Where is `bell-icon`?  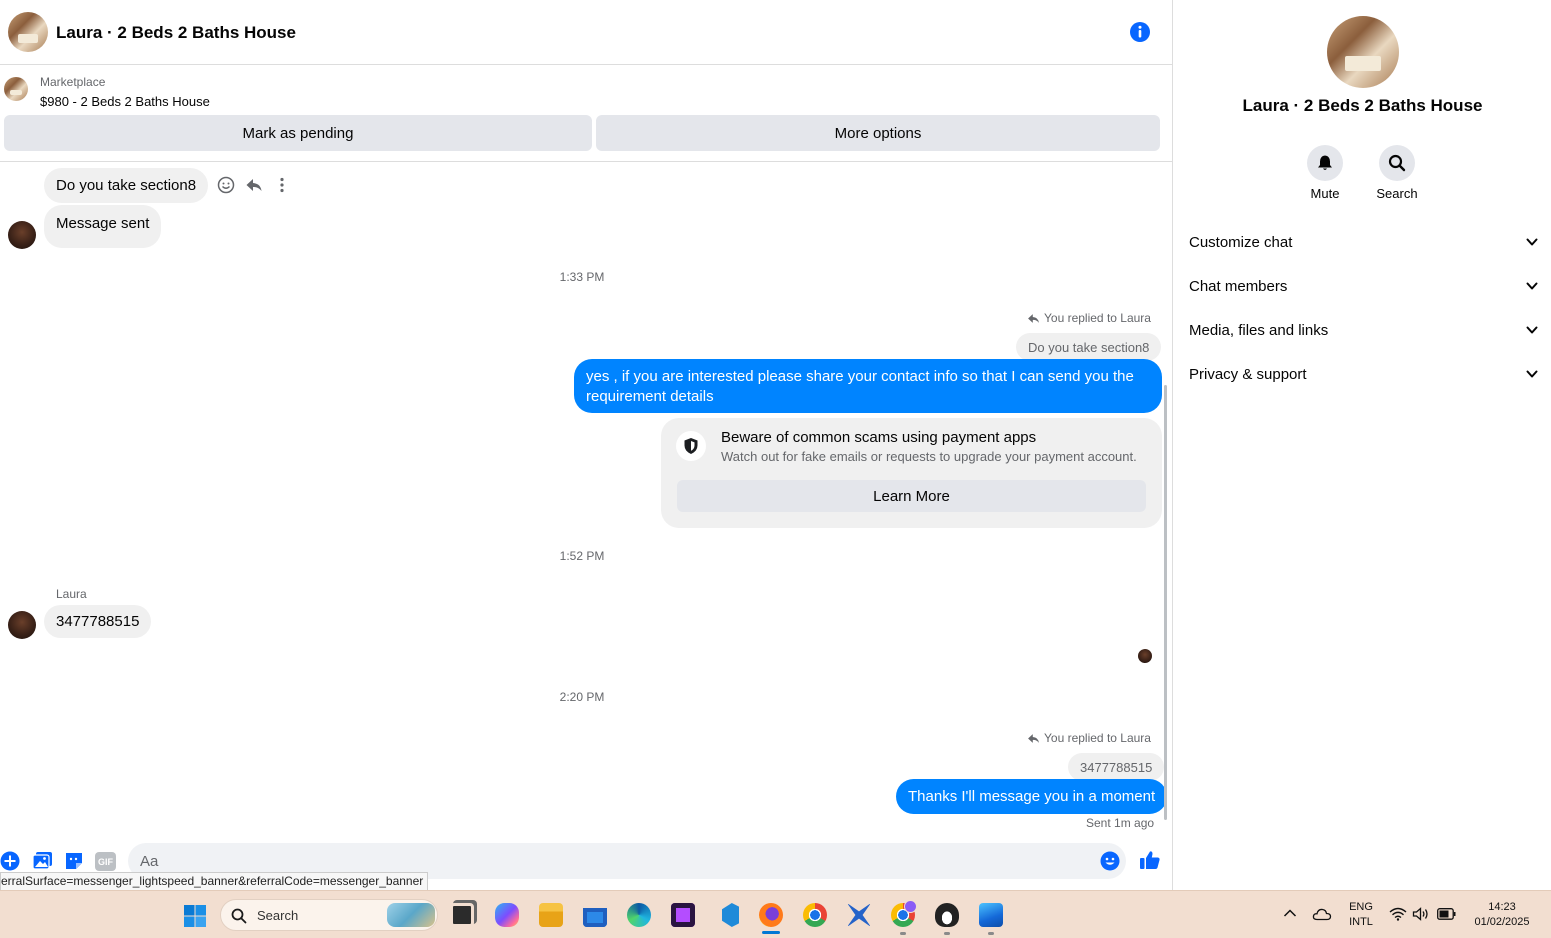
bell-icon is located at coordinates (1325, 162).